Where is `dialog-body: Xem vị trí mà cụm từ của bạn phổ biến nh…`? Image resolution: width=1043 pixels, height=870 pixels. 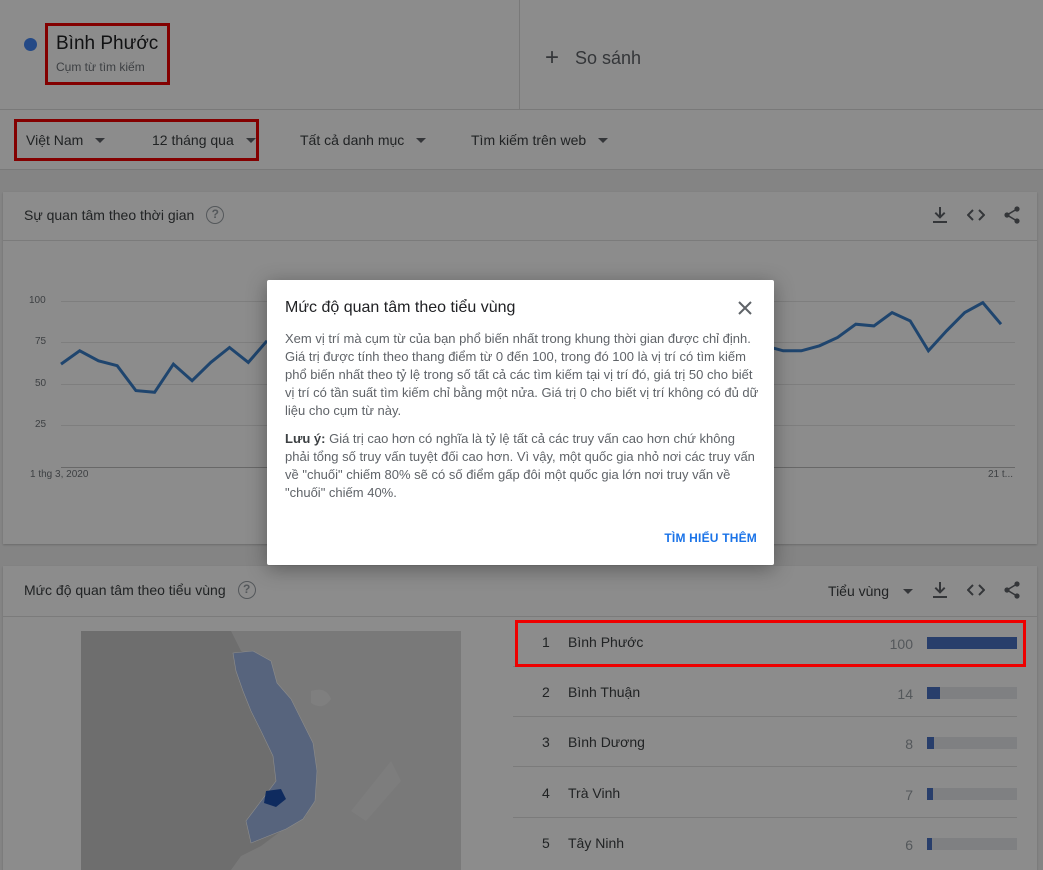 dialog-body: Xem vị trí mà cụm từ của bạn phổ biến nh… is located at coordinates (522, 421).